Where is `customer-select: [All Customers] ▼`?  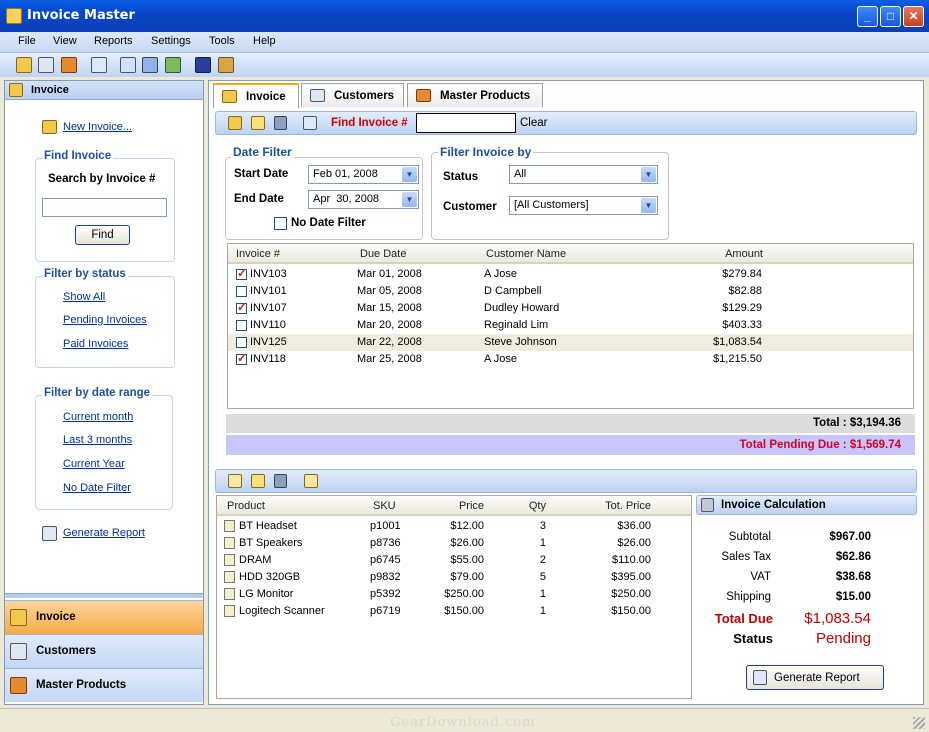 customer-select: [All Customers] ▼ is located at coordinates (583, 205).